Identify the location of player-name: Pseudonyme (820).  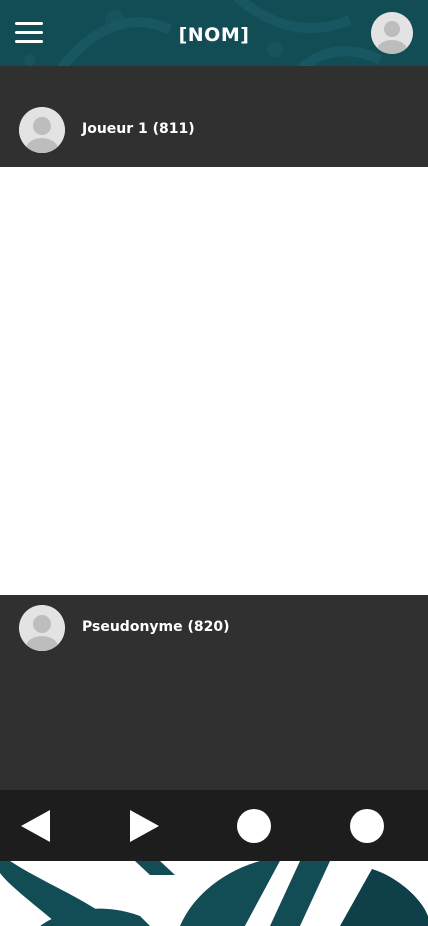
(156, 627).